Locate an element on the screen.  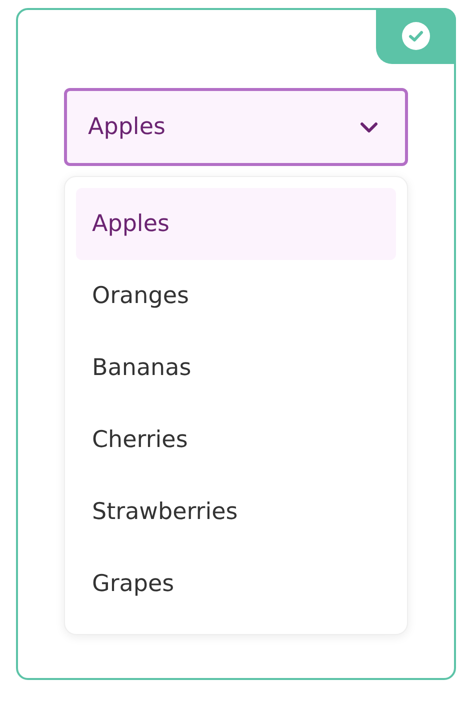
dropdown-option: Grapes is located at coordinates (236, 584).